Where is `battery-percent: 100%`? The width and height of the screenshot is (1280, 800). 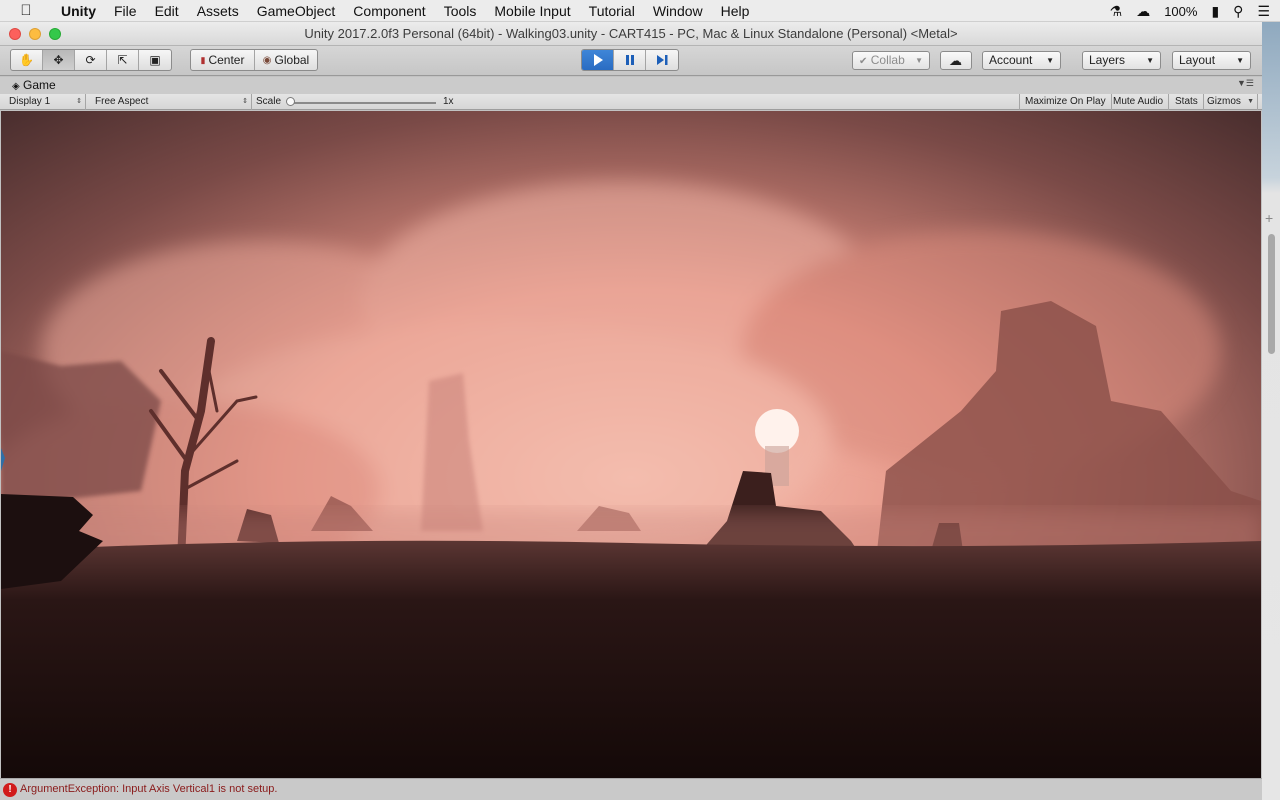
battery-percent: 100% is located at coordinates (1181, 11).